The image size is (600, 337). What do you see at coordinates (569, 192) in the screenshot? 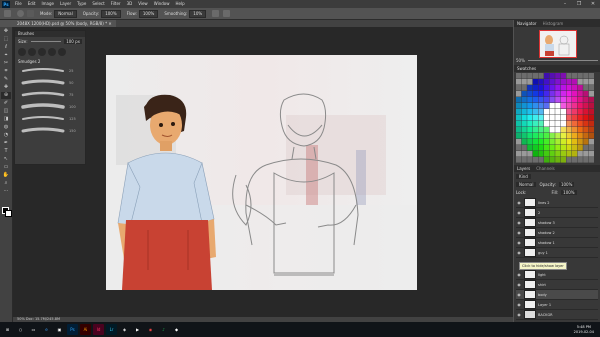
I see `layer-fill-field: 100%` at bounding box center [569, 192].